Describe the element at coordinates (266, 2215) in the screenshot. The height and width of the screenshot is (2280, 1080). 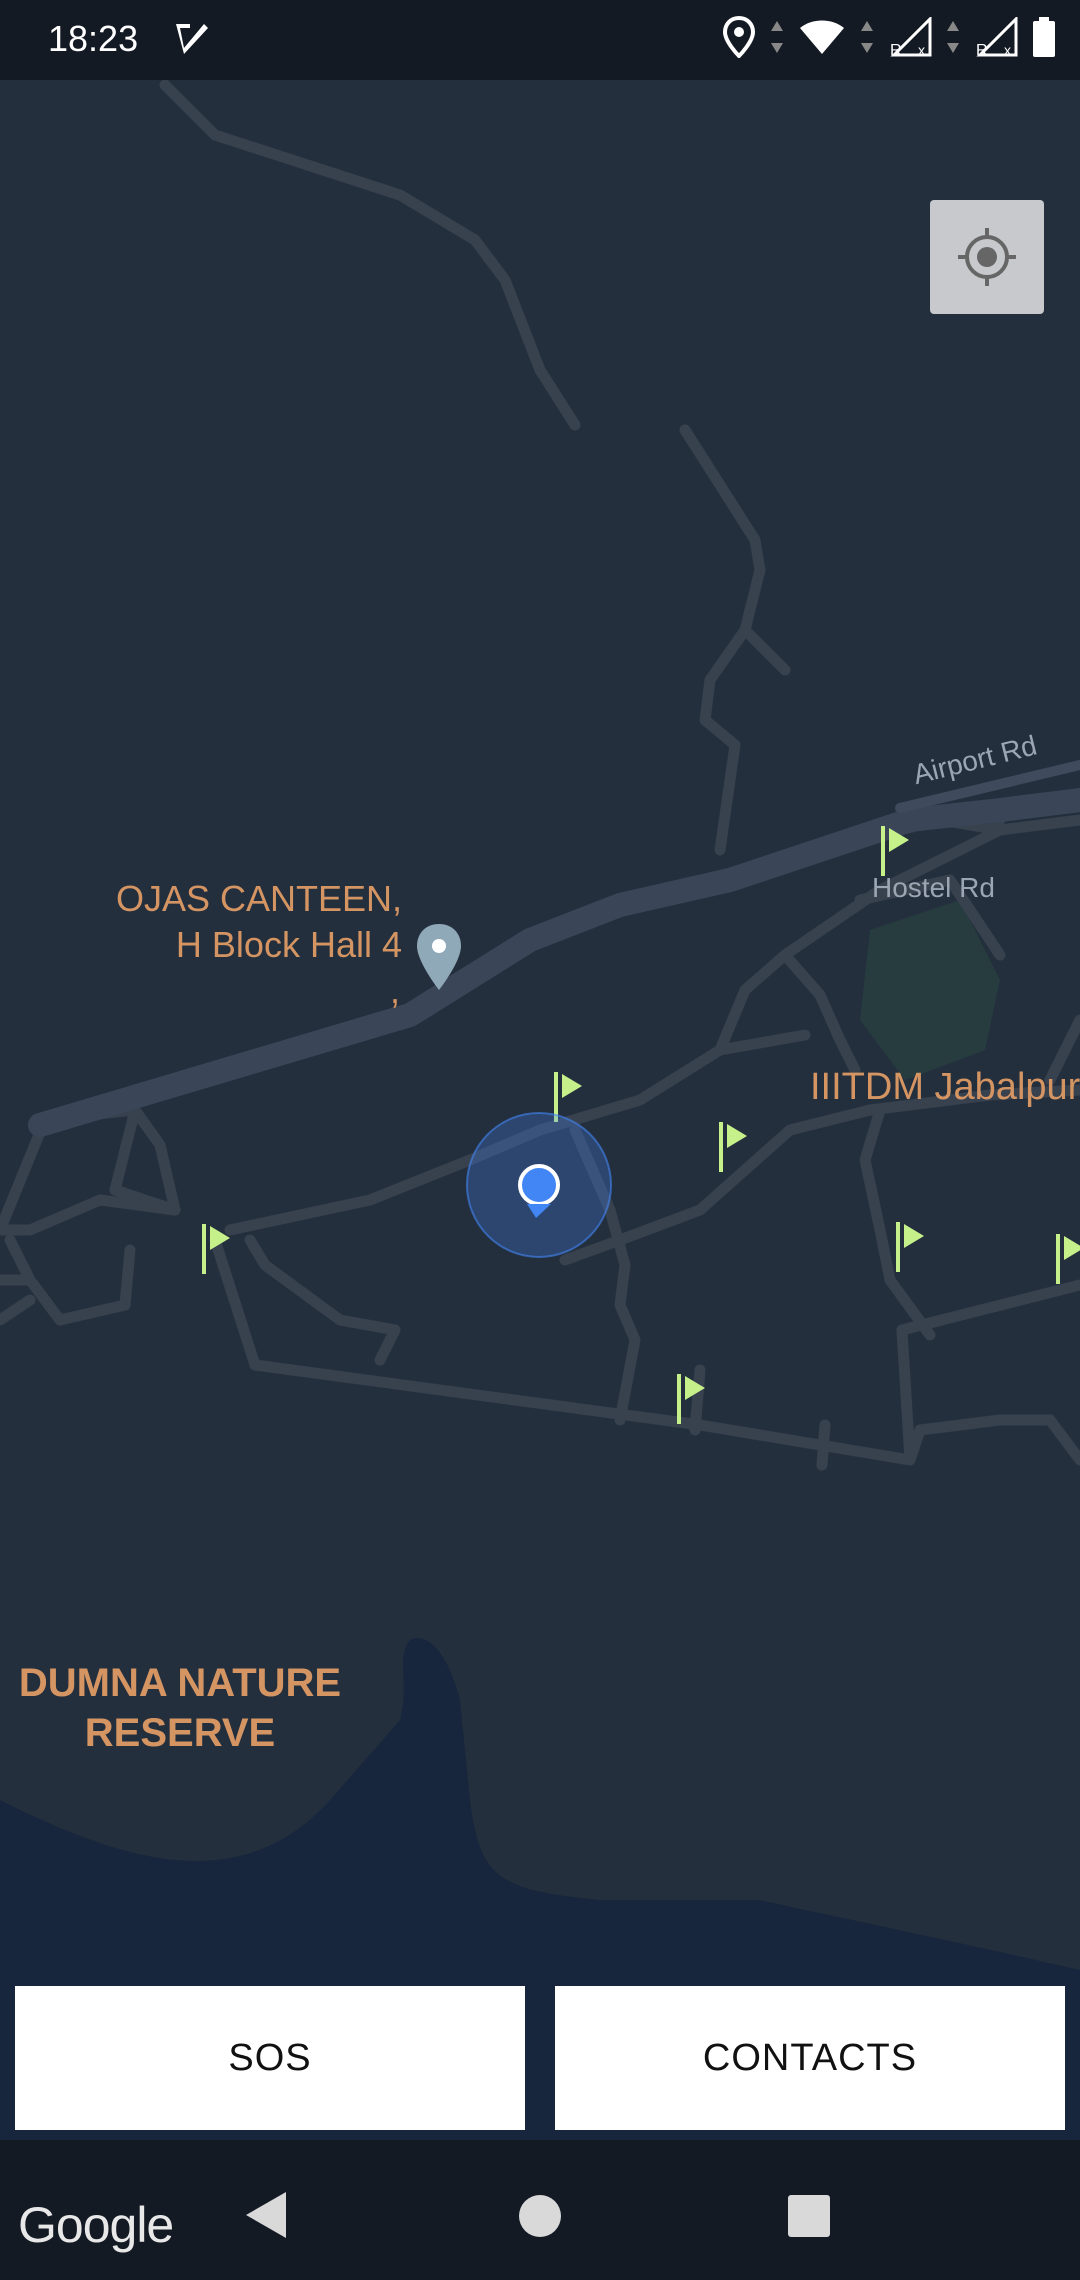
I see `back-icon` at that location.